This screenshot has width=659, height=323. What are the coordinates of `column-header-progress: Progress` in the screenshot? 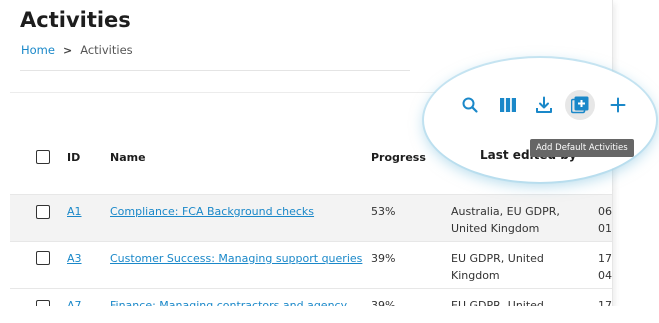 It's located at (398, 157).